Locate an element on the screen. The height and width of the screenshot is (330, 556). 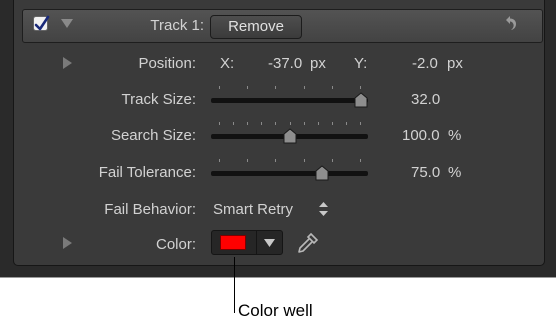
fail-tolerance-slider-knob-icon is located at coordinates (322, 173).